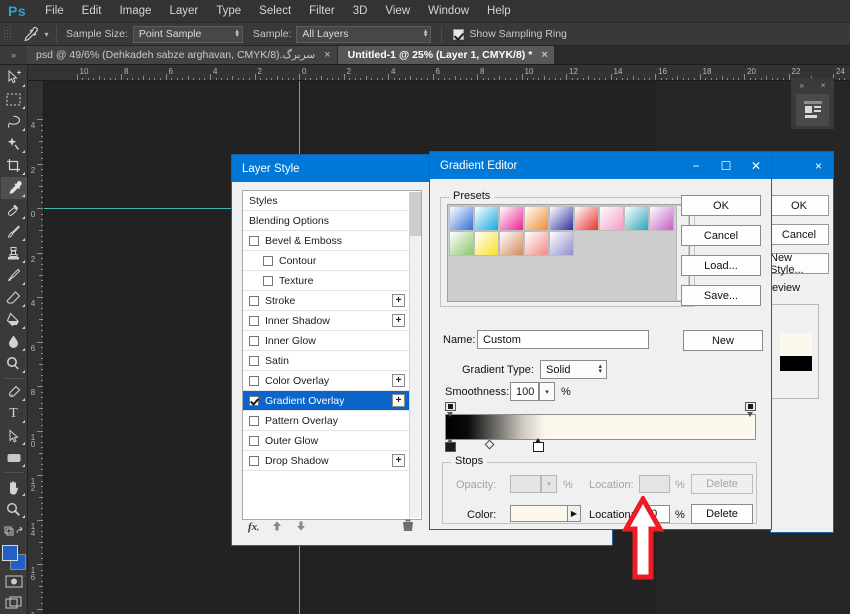 The image size is (850, 614). Describe the element at coordinates (510, 34) in the screenshot. I see `show-sampling-ring-checkbox: Show Sampling Ring` at that location.